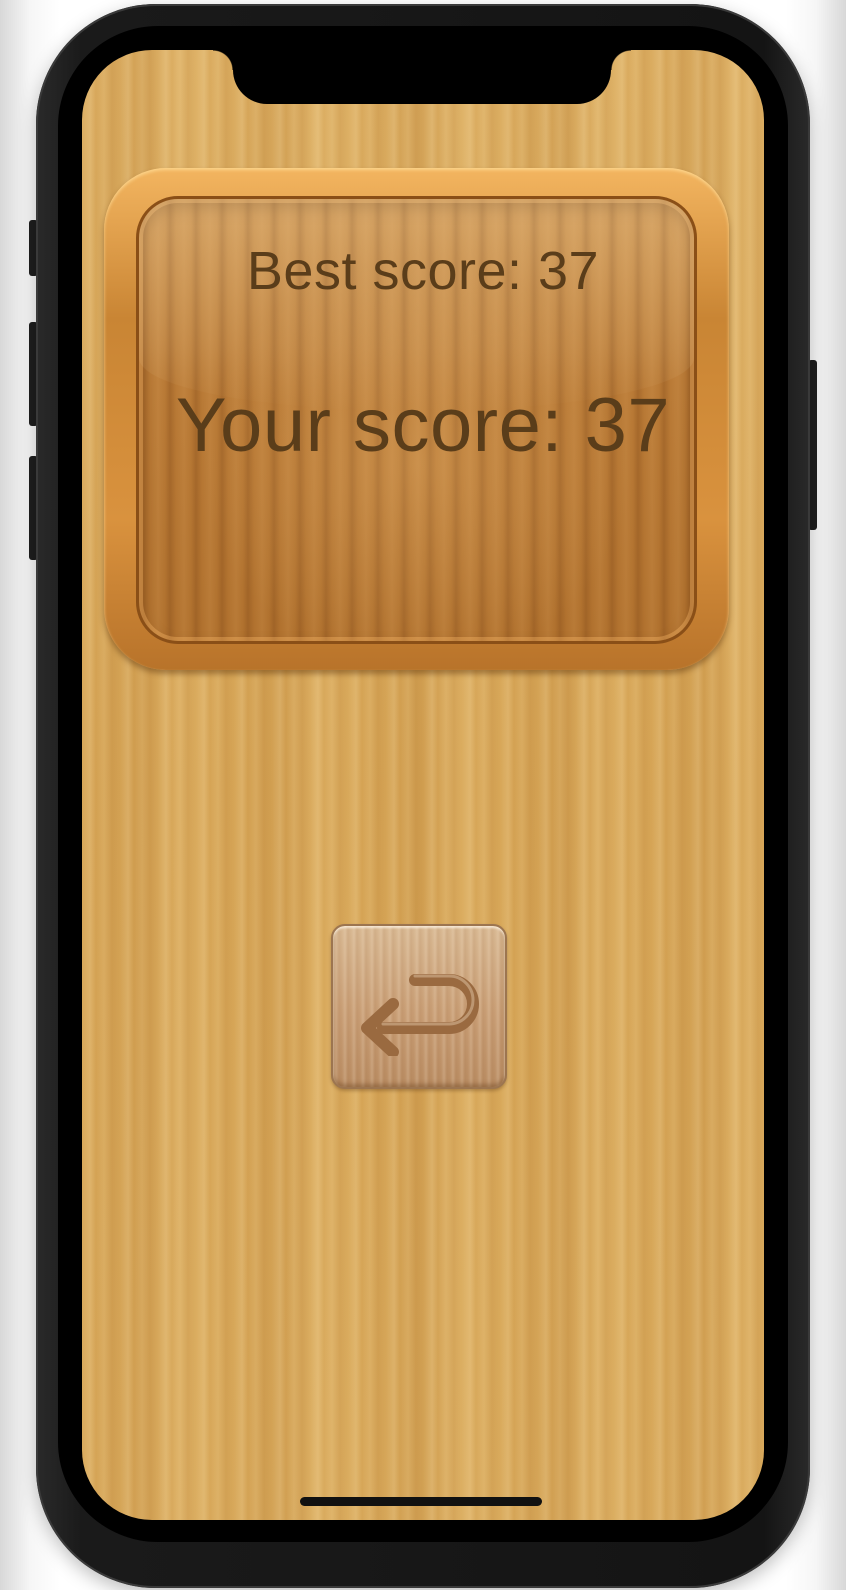 This screenshot has height=1590, width=846. I want to click on board-gloss, so click(416, 305).